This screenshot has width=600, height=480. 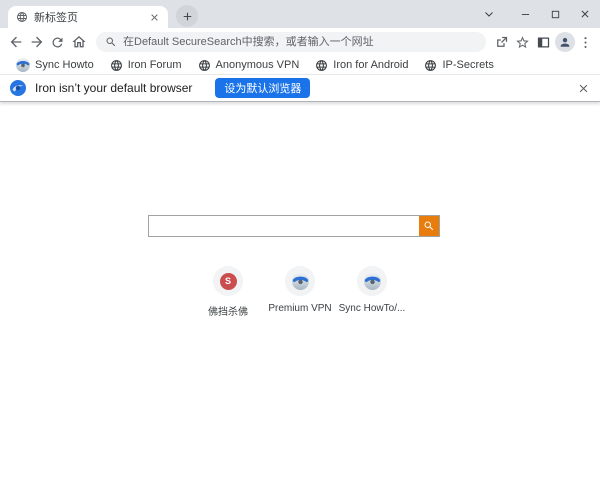 I want to click on navigation-toolbar, so click(x=300, y=42).